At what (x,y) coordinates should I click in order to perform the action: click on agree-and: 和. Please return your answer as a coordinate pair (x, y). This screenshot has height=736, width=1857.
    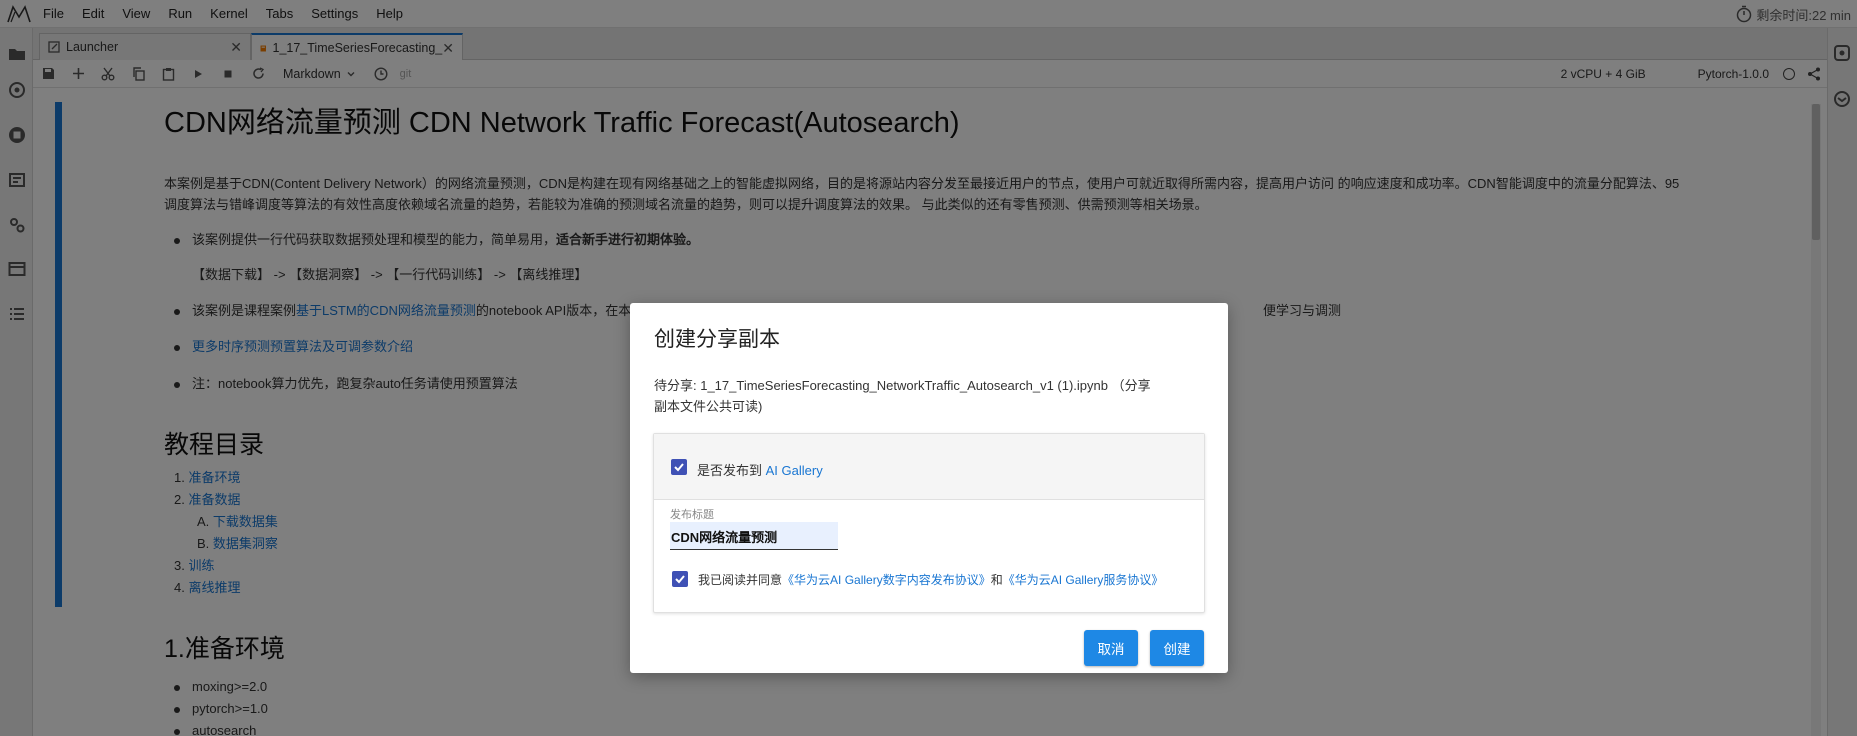
    Looking at the image, I should click on (996, 580).